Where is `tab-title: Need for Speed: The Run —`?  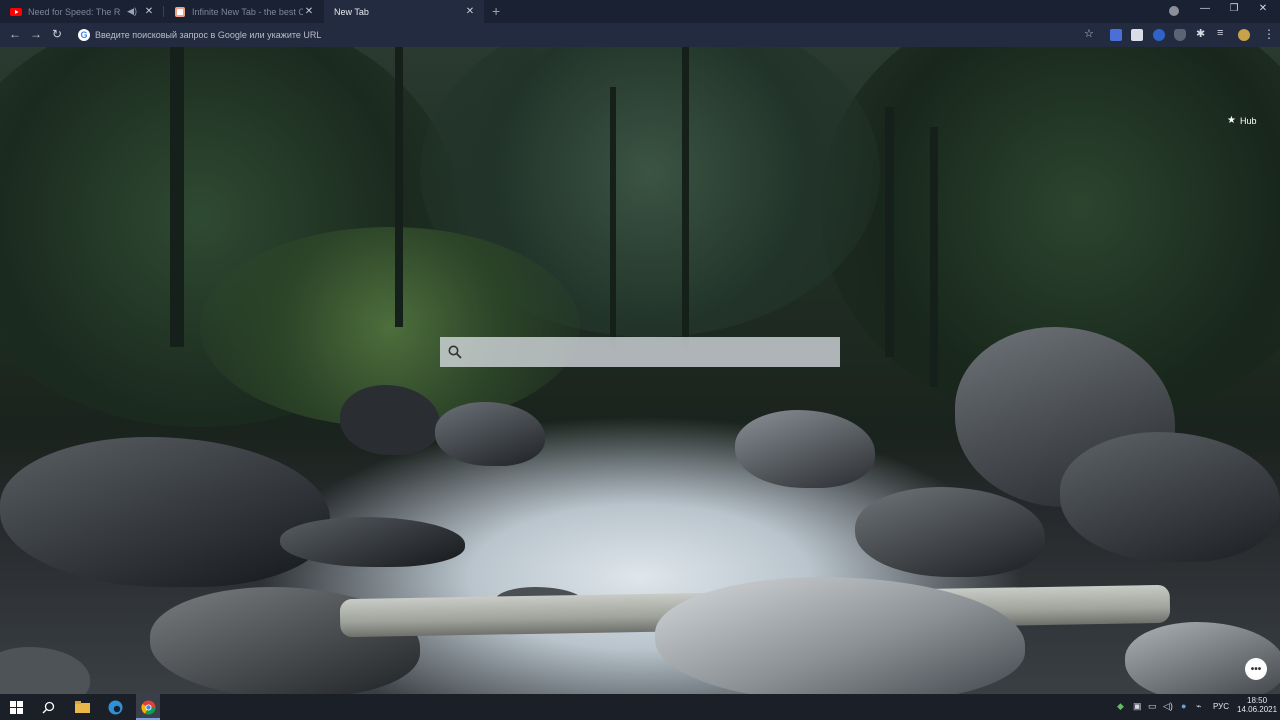 tab-title: Need for Speed: The Run — is located at coordinates (74, 11).